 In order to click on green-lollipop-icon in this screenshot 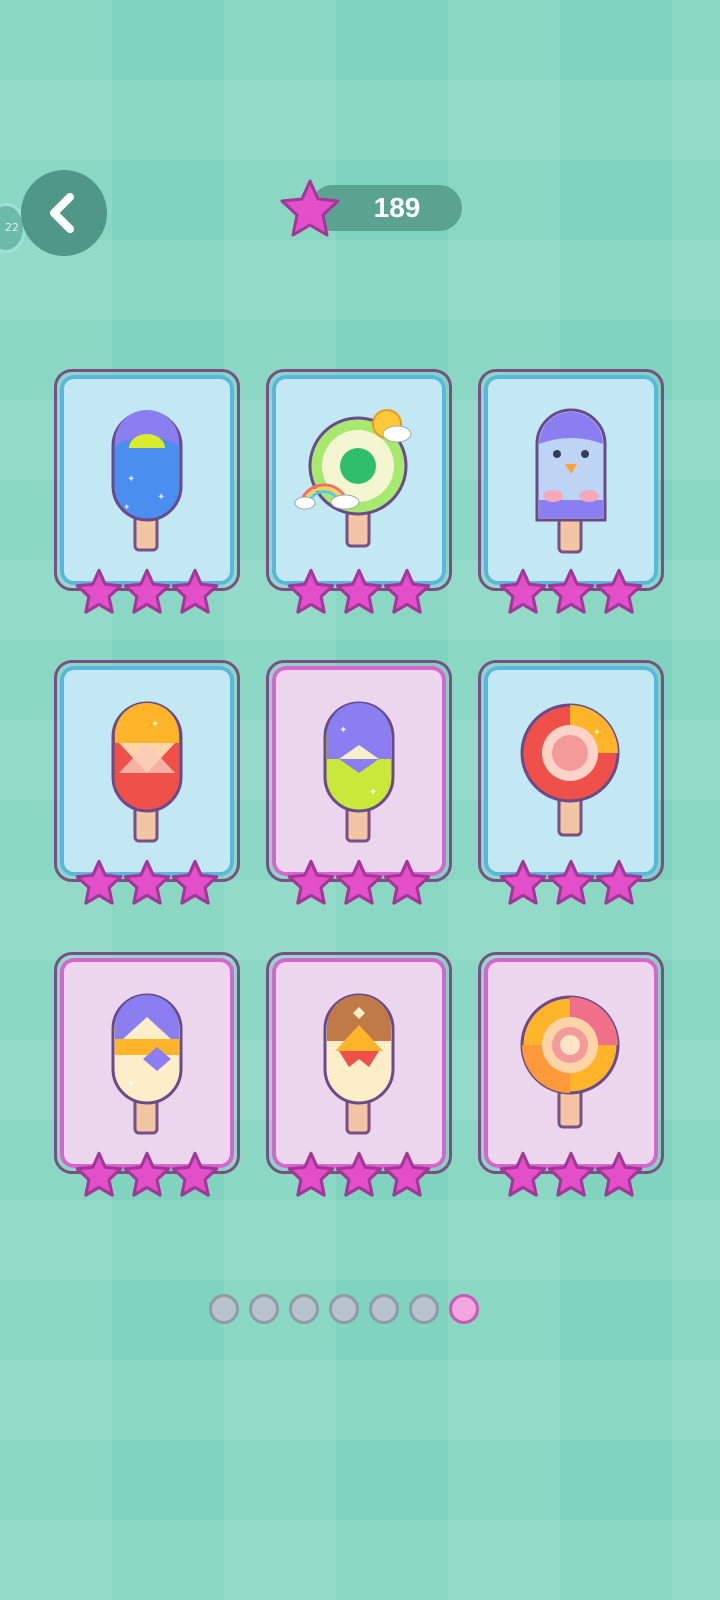, I will do `click(353, 478)`.